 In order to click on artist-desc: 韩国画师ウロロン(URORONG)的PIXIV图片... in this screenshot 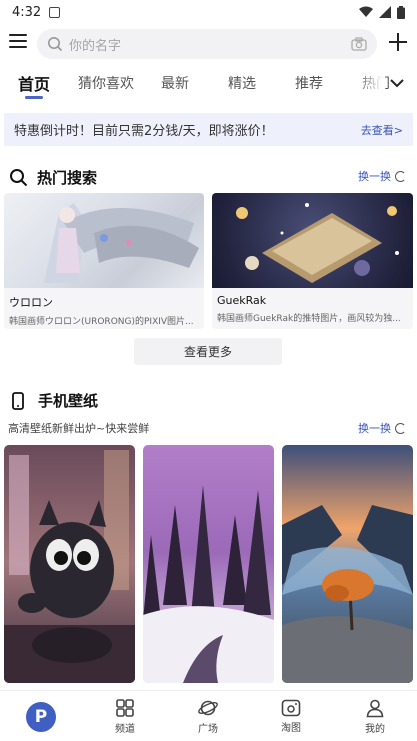, I will do `click(101, 322)`.